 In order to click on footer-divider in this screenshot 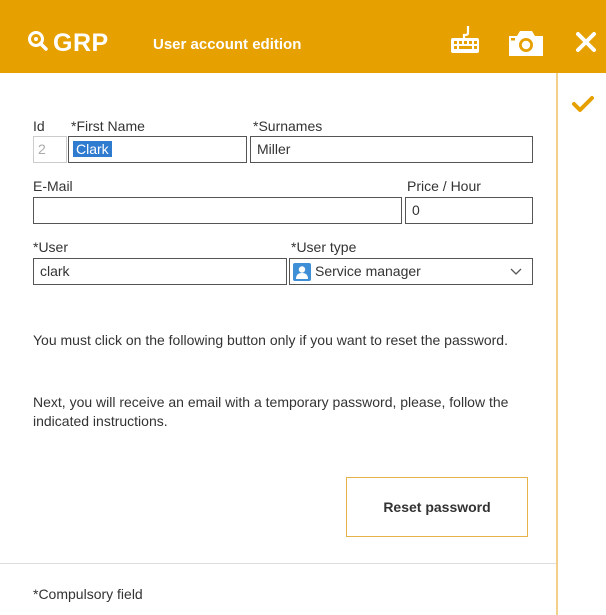, I will do `click(278, 563)`.